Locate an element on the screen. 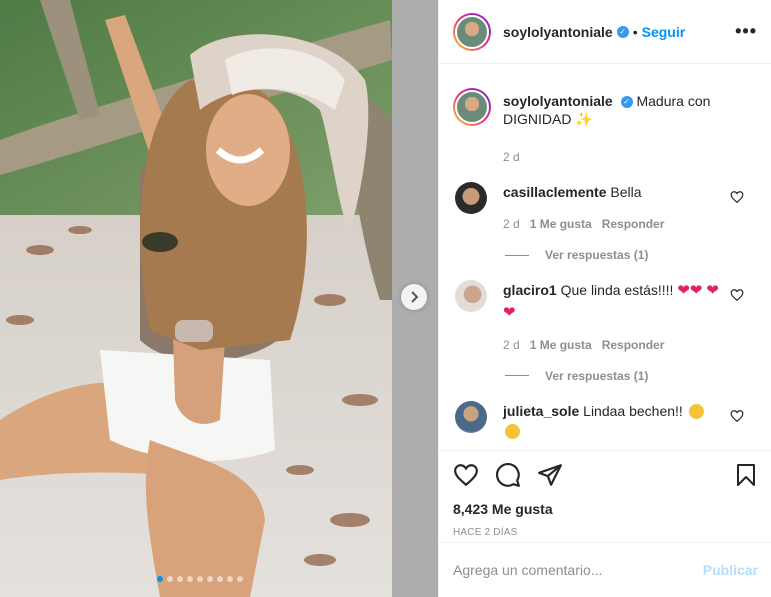  comment-text-line: casillaclemente Bella is located at coordinates (615, 192).